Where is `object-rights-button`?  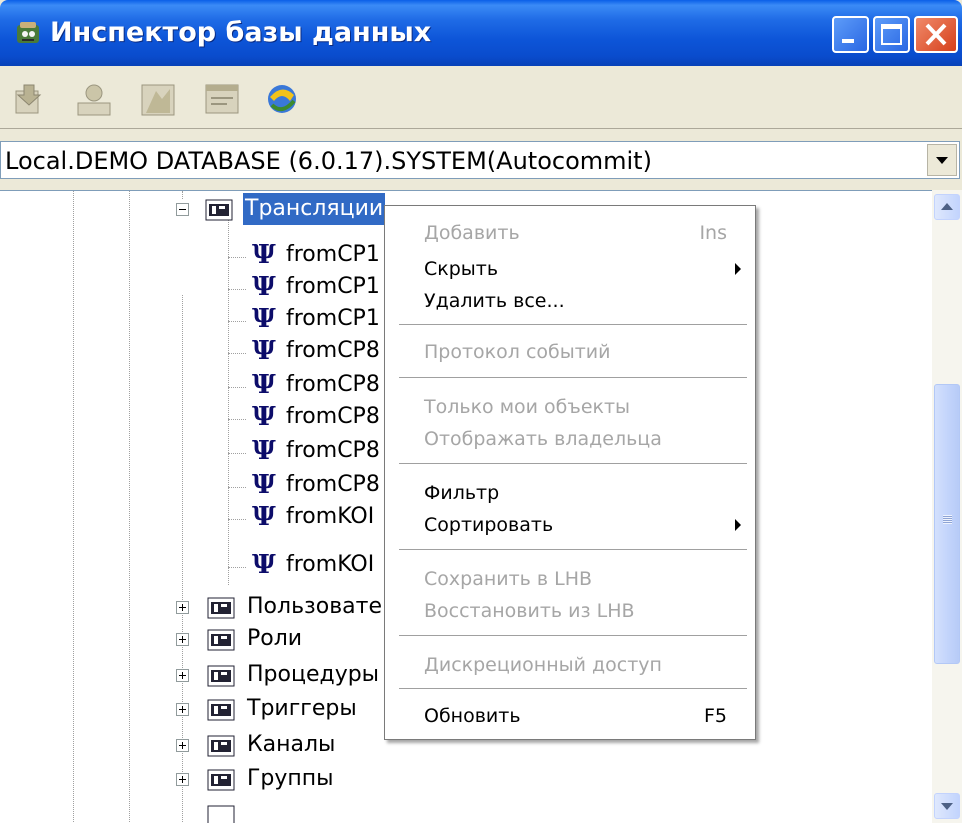
object-rights-button is located at coordinates (158, 99).